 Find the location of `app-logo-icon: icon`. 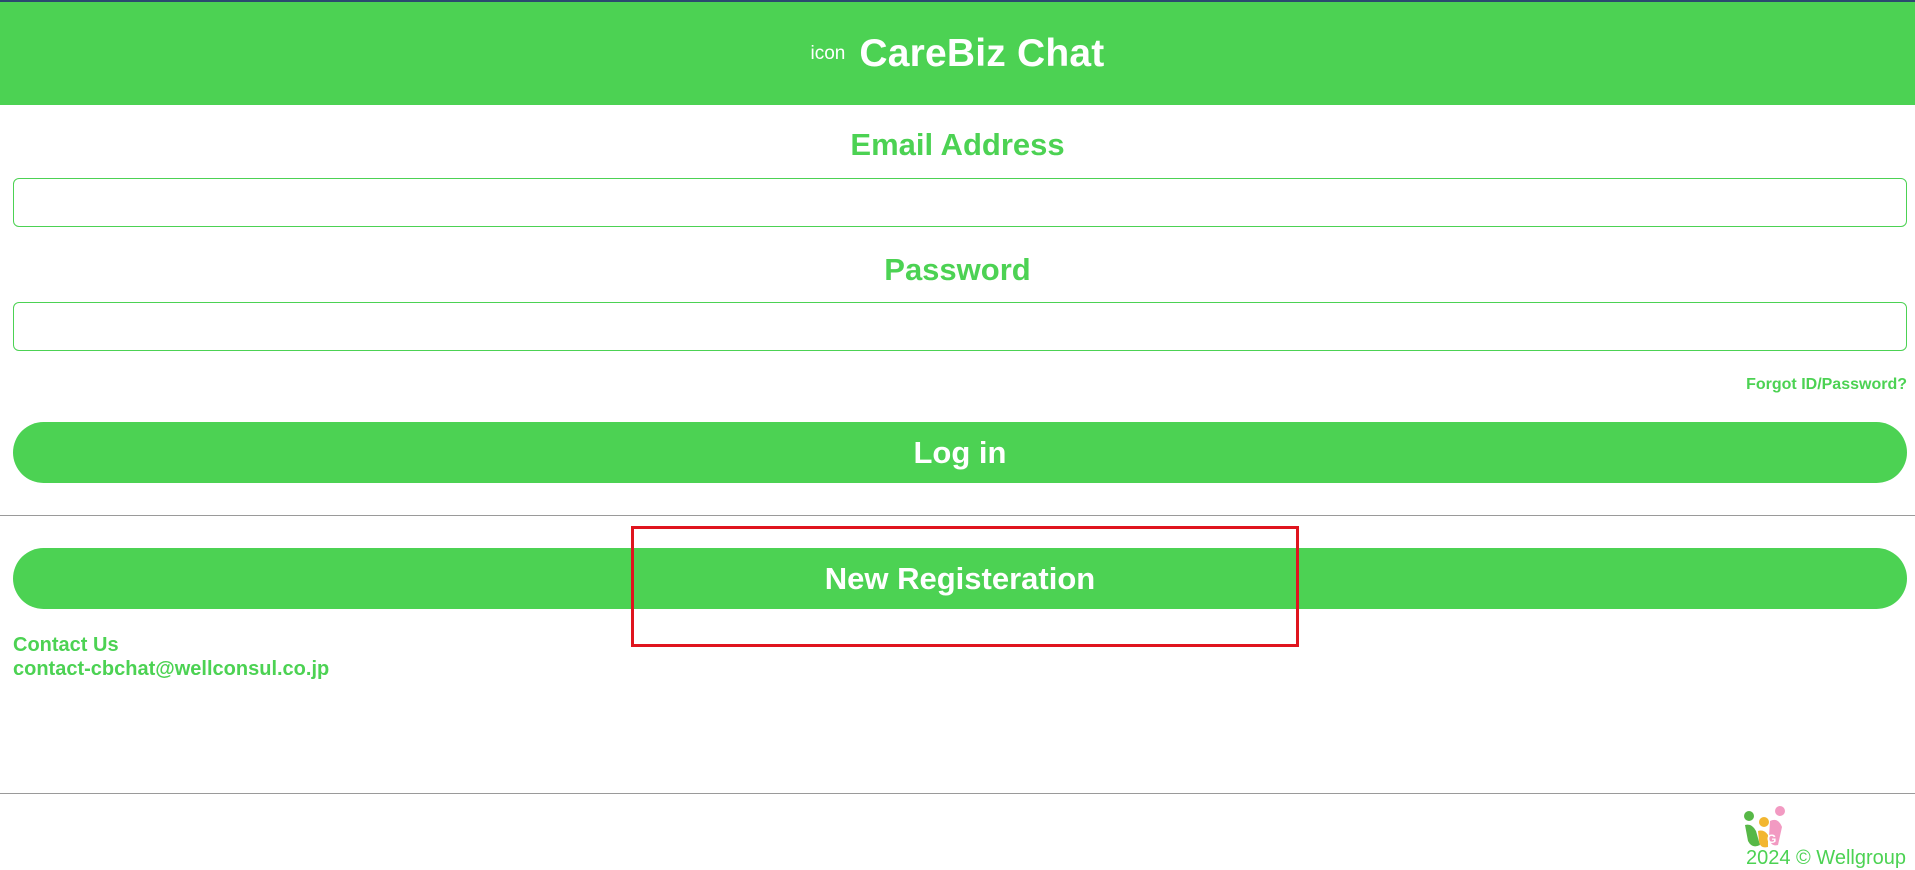

app-logo-icon: icon is located at coordinates (828, 53).